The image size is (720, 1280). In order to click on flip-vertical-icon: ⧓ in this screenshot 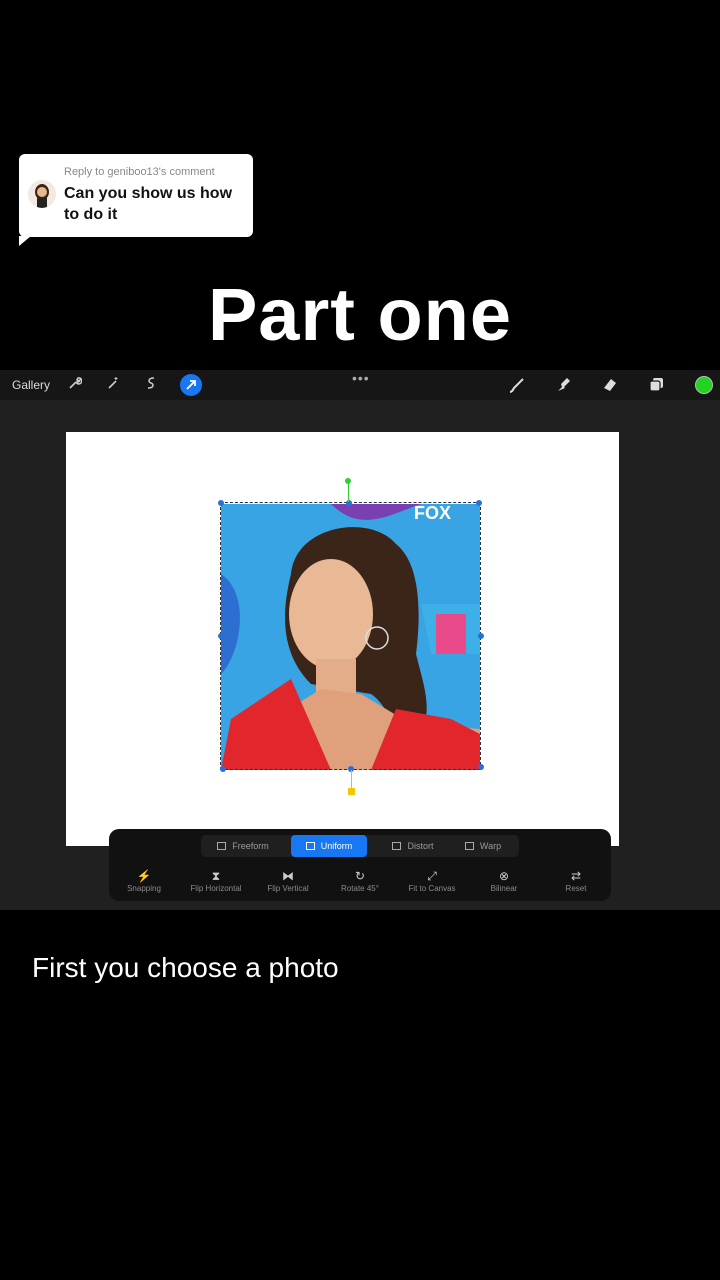, I will do `click(288, 876)`.